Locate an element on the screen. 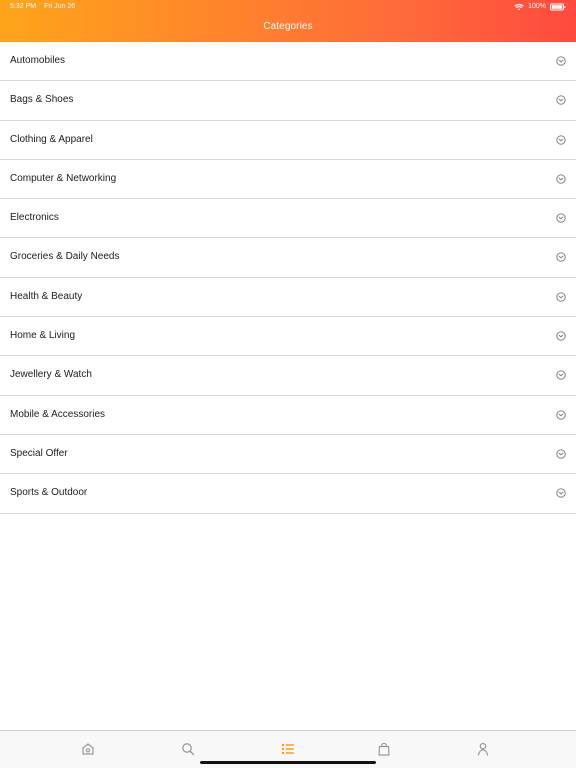 The height and width of the screenshot is (768, 576). wifi-icon is located at coordinates (519, 7).